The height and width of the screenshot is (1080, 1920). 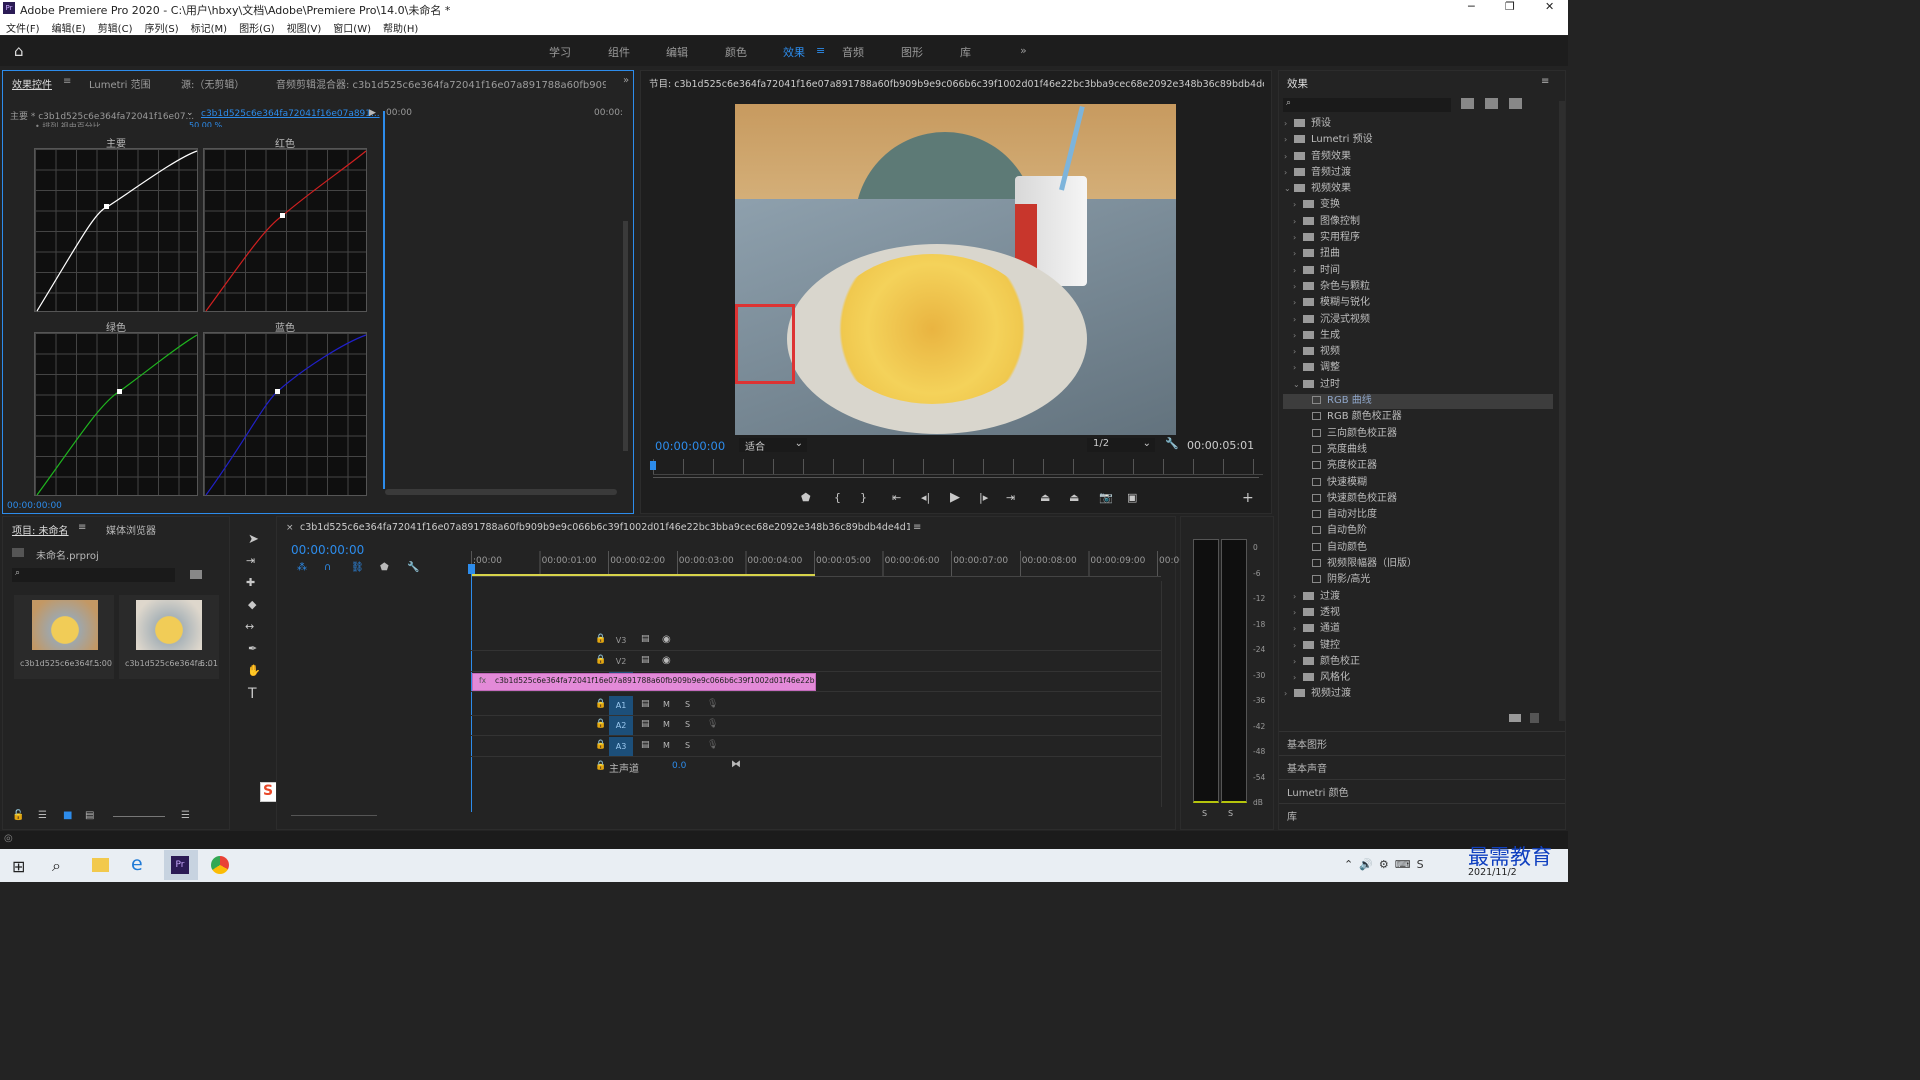 What do you see at coordinates (34, 506) in the screenshot?
I see `ec-timecode: 00:00:00:00` at bounding box center [34, 506].